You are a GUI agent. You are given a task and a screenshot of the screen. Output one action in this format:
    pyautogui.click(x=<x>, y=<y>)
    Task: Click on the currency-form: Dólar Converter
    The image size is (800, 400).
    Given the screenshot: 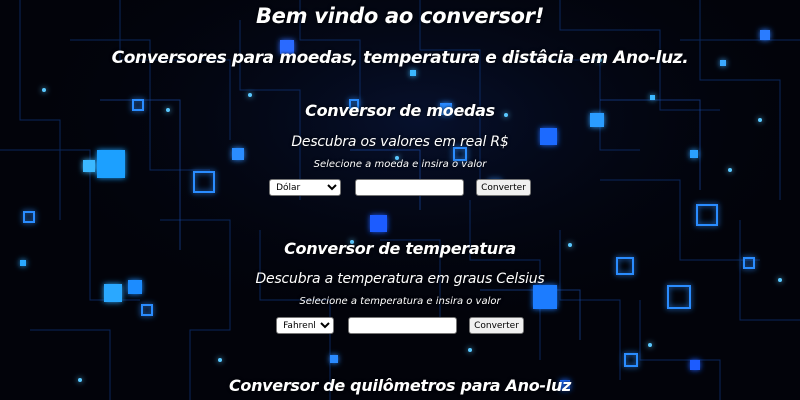 What is the action you would take?
    pyautogui.click(x=400, y=187)
    